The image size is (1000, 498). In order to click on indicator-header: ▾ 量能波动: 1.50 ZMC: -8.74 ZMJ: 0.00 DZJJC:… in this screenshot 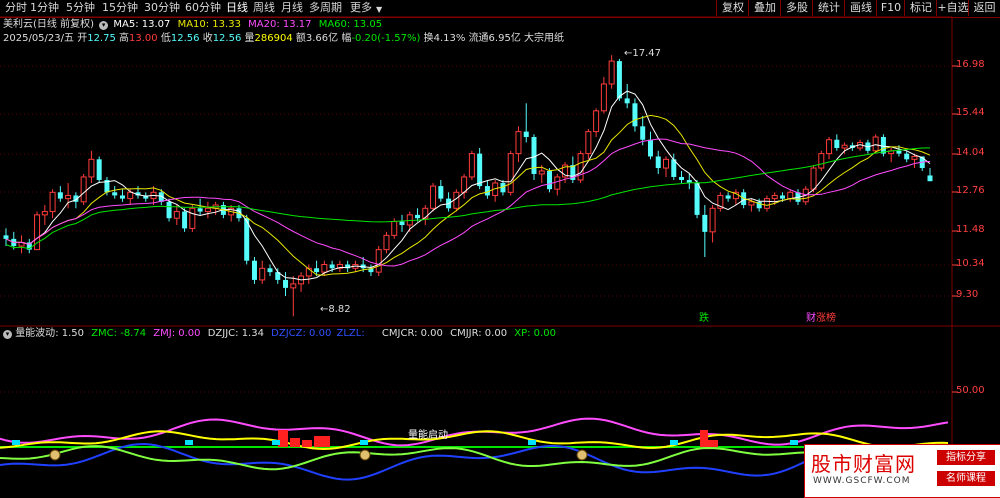, I will do `click(279, 334)`.